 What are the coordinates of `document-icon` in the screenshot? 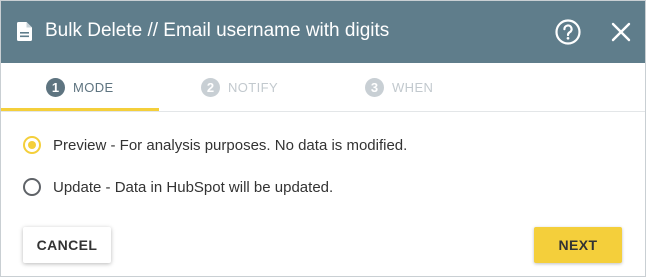 It's located at (24, 31).